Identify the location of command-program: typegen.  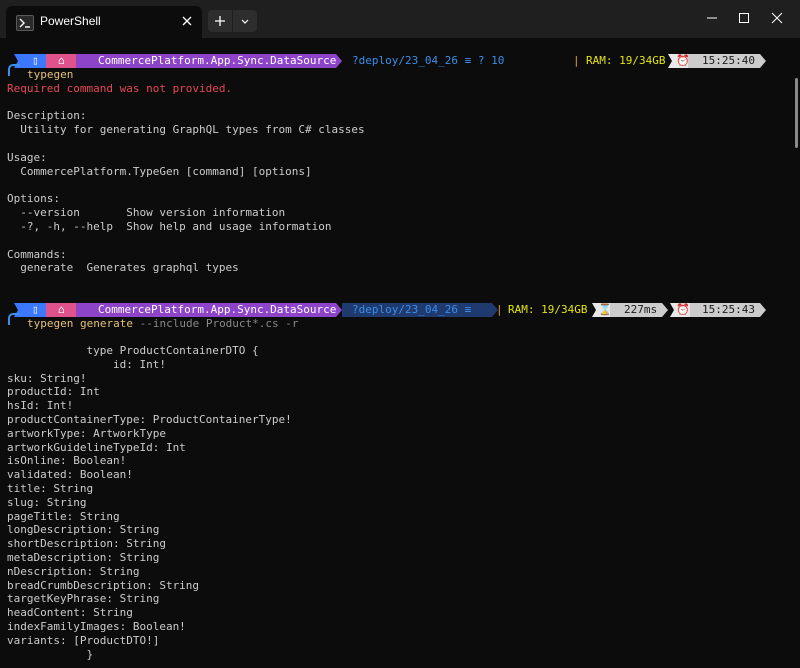
(50, 323).